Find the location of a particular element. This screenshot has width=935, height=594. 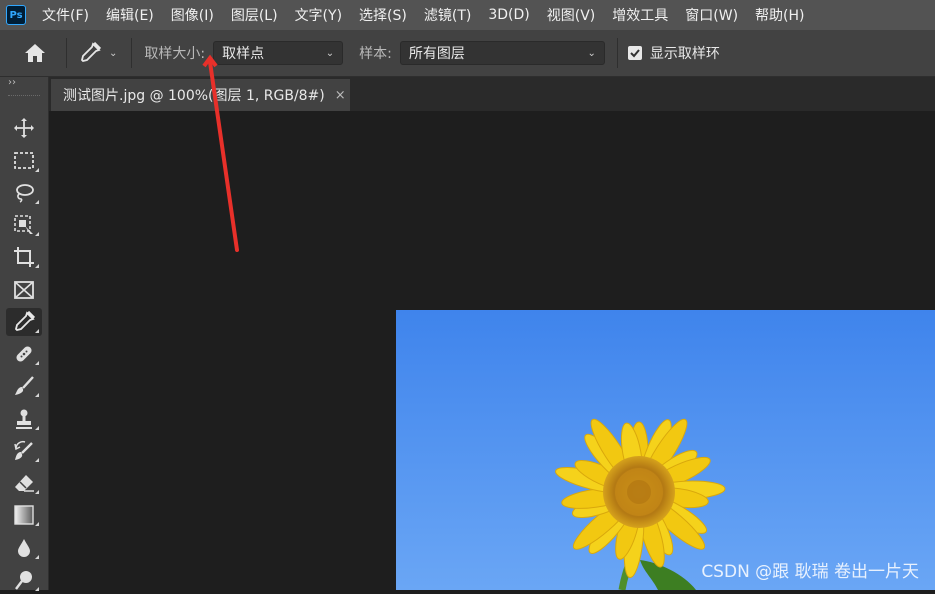

menu-layer: 图层(L) is located at coordinates (254, 15).